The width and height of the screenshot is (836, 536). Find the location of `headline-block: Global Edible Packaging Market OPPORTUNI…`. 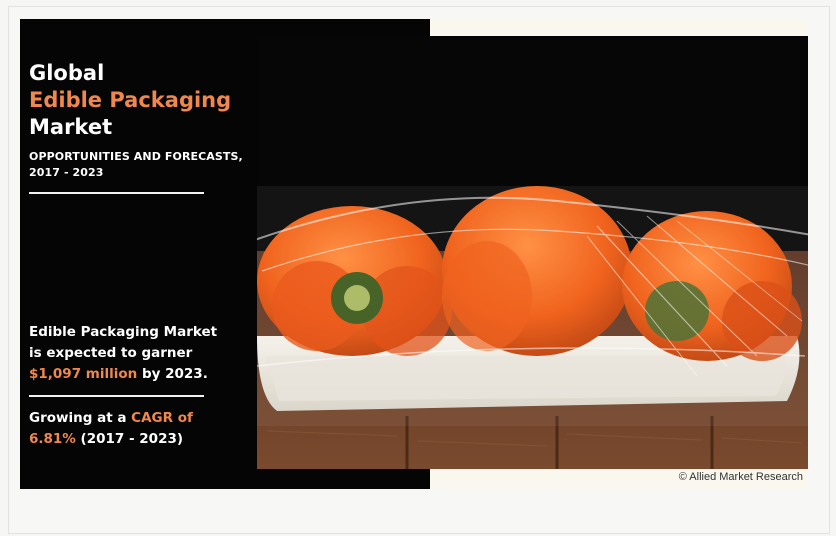

headline-block: Global Edible Packaging Market OPPORTUNI… is located at coordinates (139, 120).